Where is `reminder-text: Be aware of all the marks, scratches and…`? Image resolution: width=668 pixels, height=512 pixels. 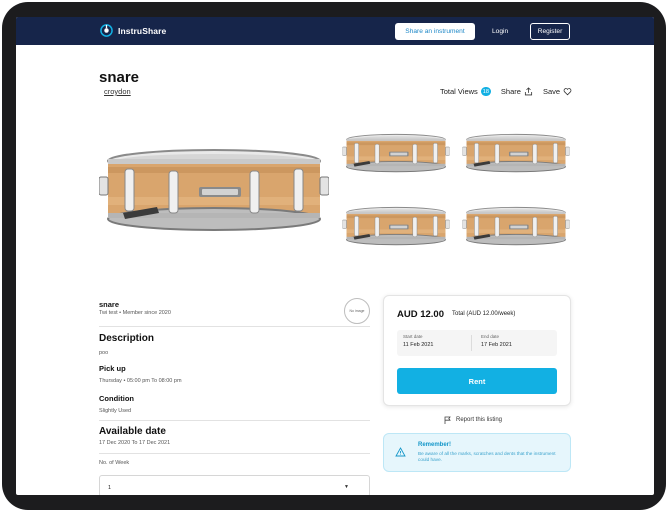
reminder-text: Be aware of all the marks, scratches and… is located at coordinates (487, 457).